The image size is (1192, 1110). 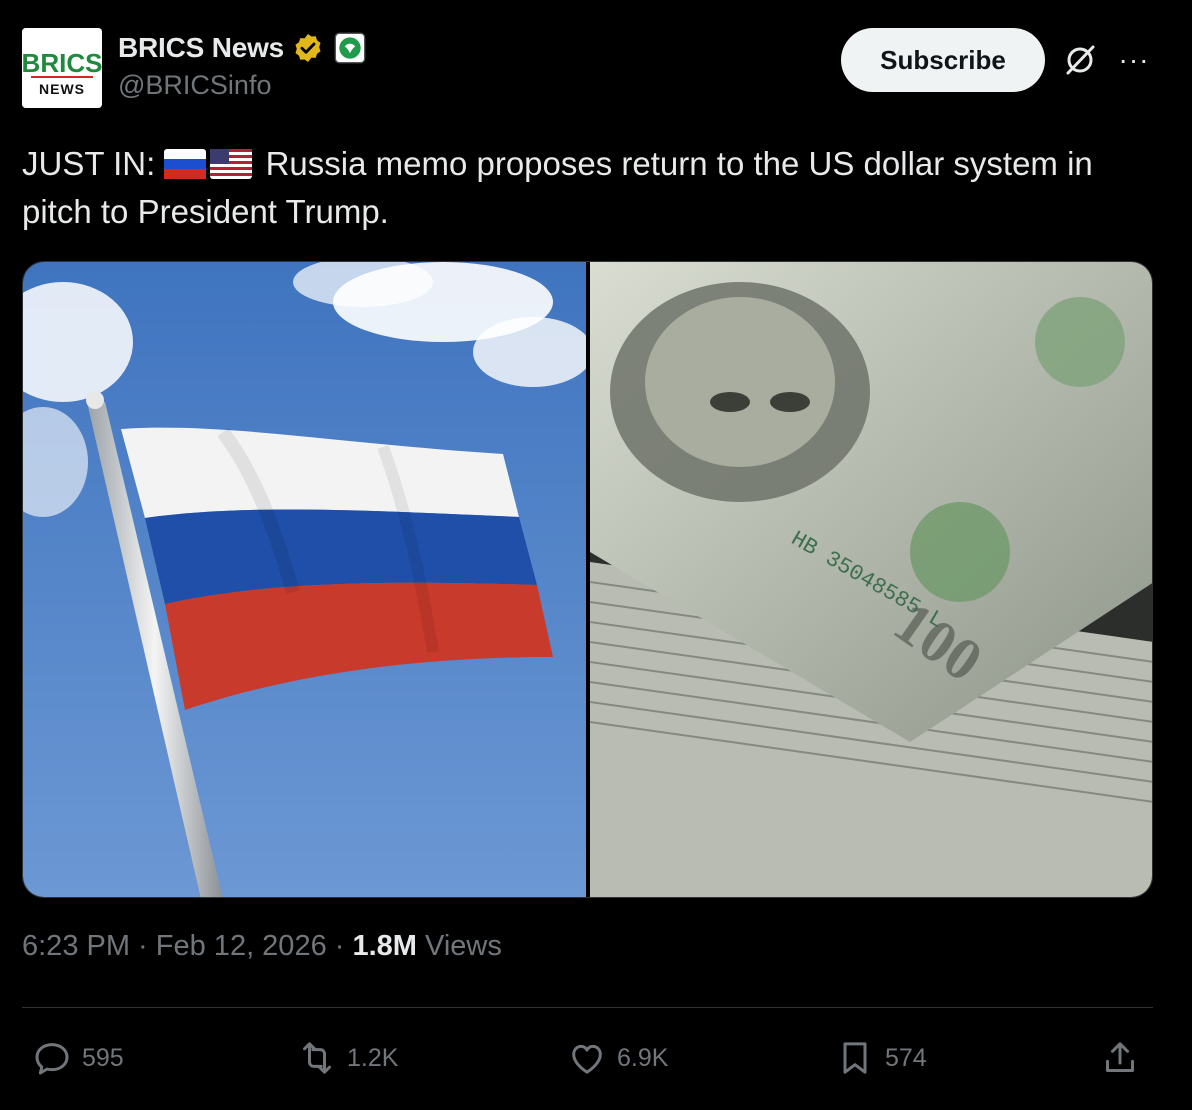 I want to click on reply-icon, so click(x=52, y=1059).